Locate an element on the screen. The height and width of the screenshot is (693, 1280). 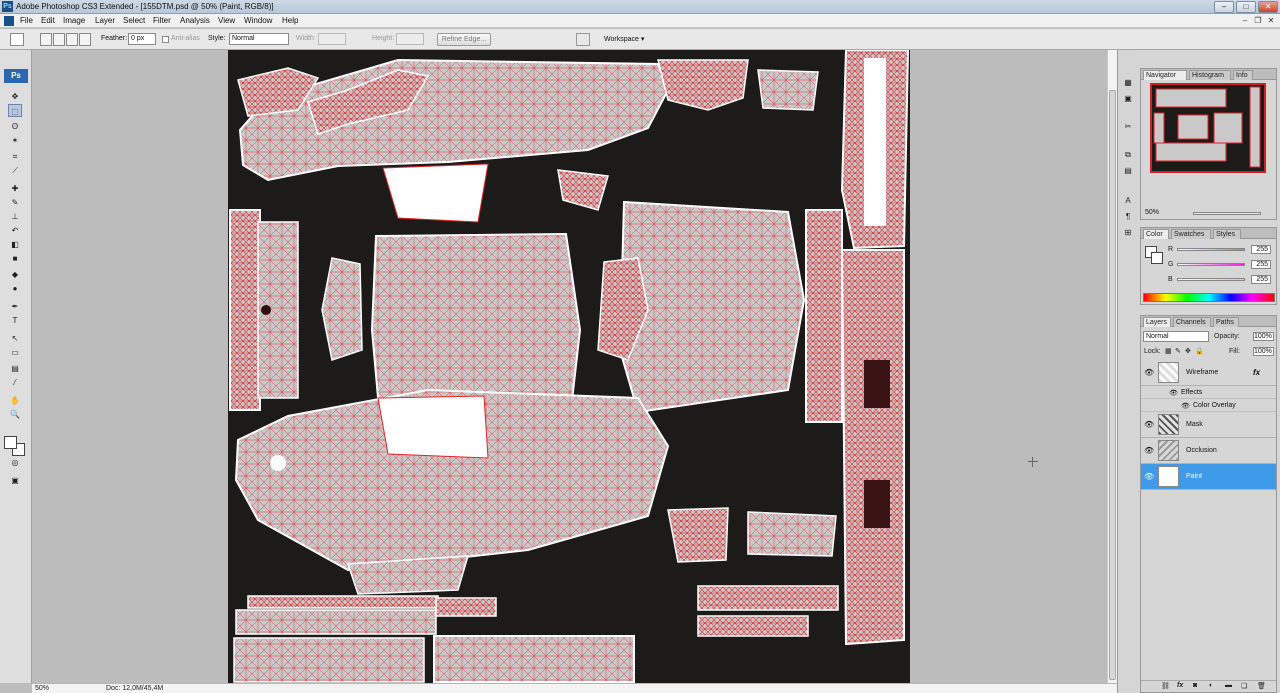
navigator-dock-icon: ▦ is located at coordinates (1128, 82).